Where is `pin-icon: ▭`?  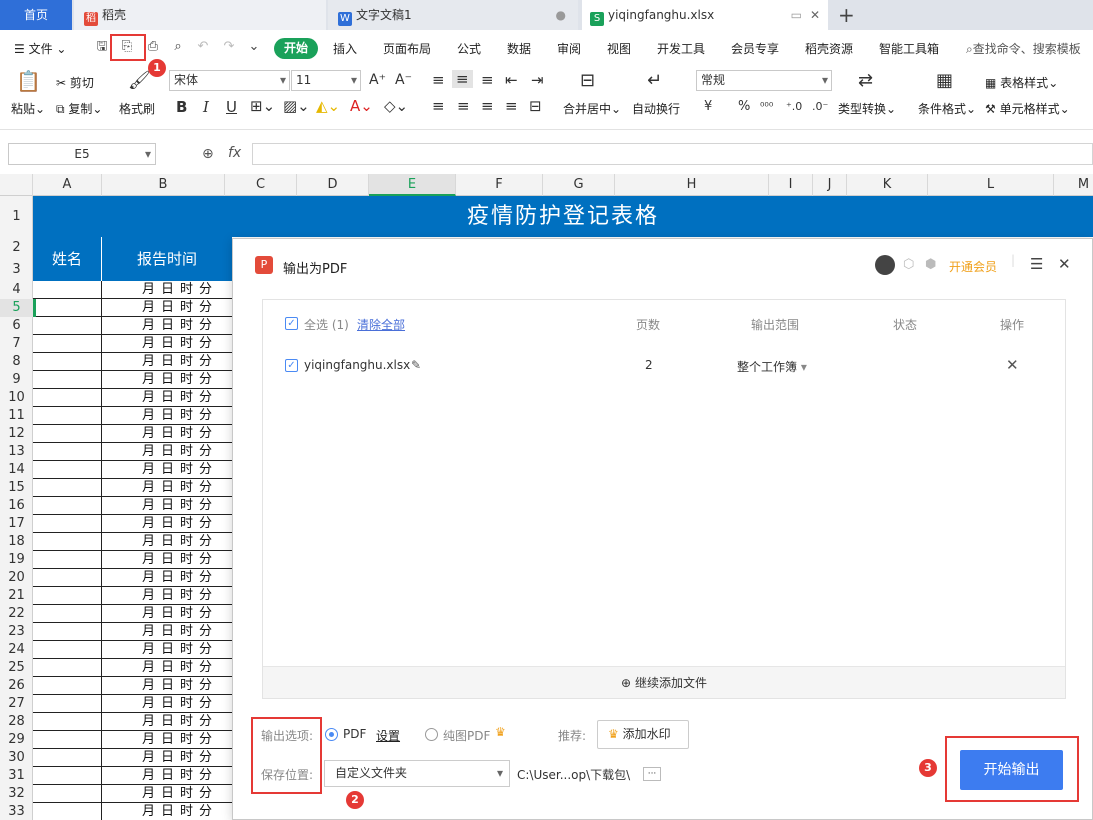
pin-icon: ▭ is located at coordinates (796, 15).